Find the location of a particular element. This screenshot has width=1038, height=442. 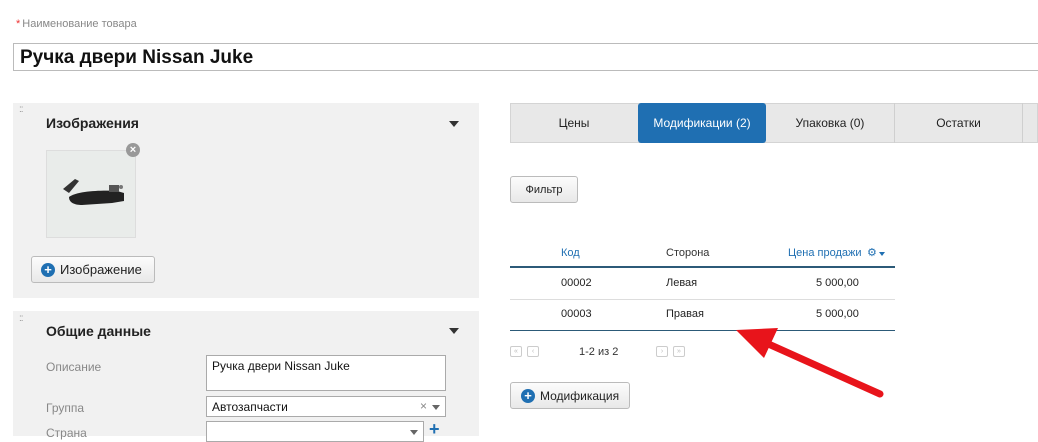

add-modification-button: + Модификация is located at coordinates (570, 395).